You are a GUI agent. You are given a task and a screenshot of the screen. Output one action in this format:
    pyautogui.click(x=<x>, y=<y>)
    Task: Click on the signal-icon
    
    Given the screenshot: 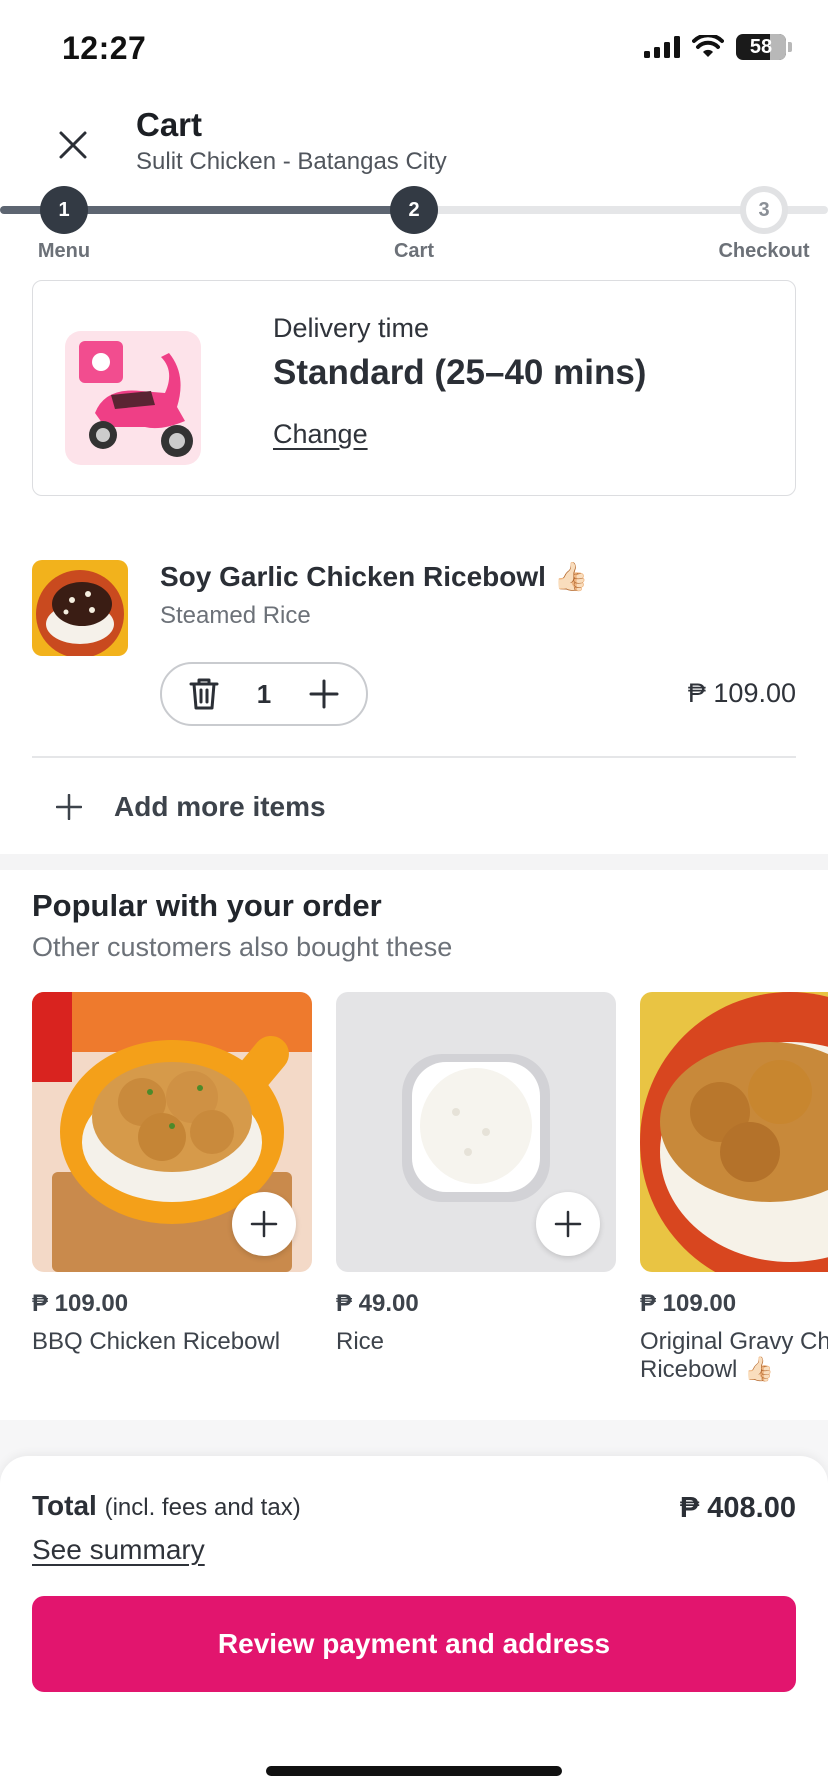 What is the action you would take?
    pyautogui.click(x=662, y=47)
    